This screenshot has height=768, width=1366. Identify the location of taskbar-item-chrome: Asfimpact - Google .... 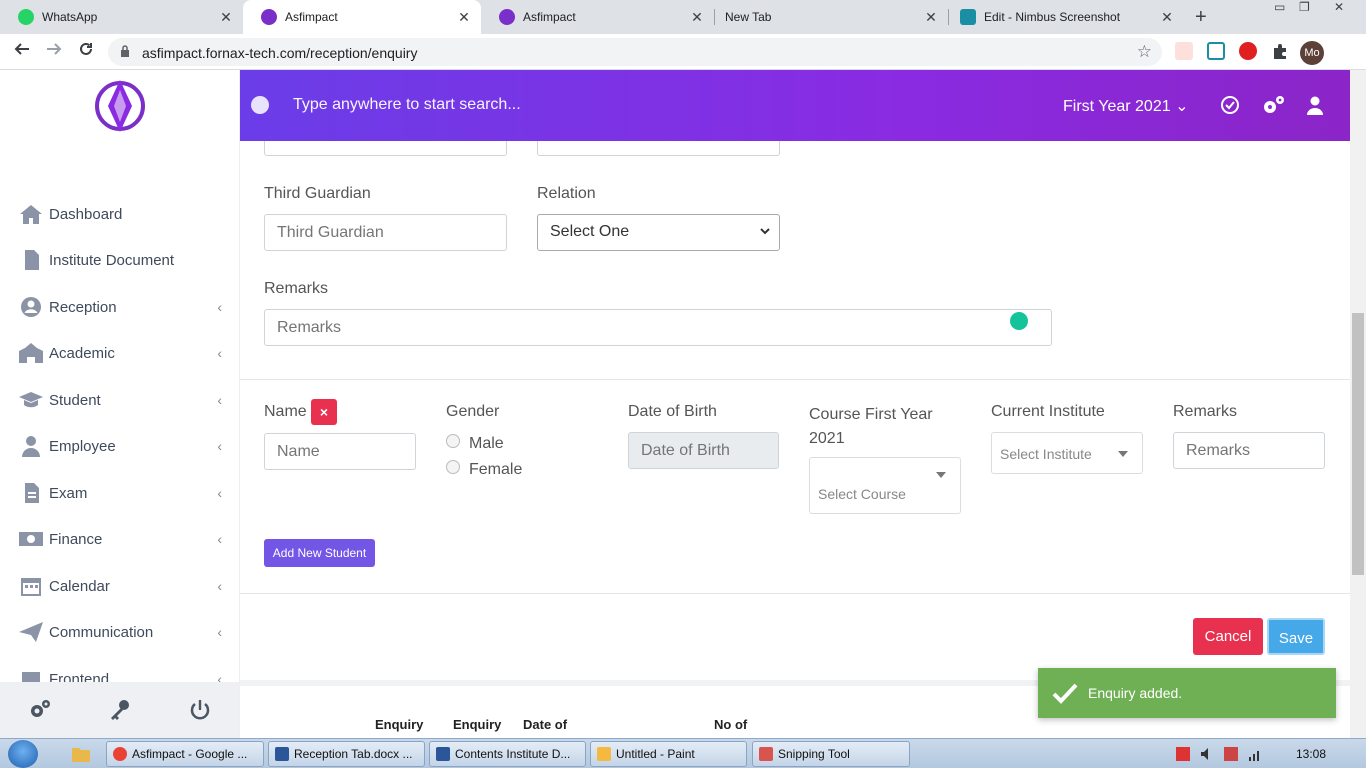
(185, 754).